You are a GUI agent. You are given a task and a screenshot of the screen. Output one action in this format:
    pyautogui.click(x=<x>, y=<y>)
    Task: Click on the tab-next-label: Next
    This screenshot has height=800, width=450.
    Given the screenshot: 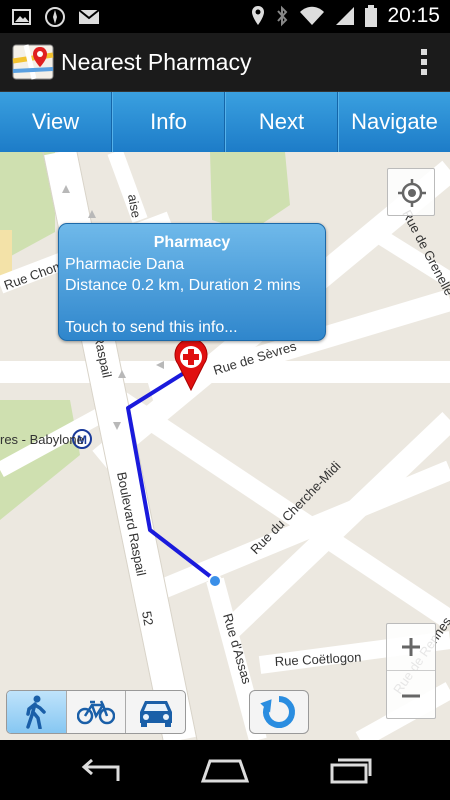 What is the action you would take?
    pyautogui.click(x=281, y=121)
    